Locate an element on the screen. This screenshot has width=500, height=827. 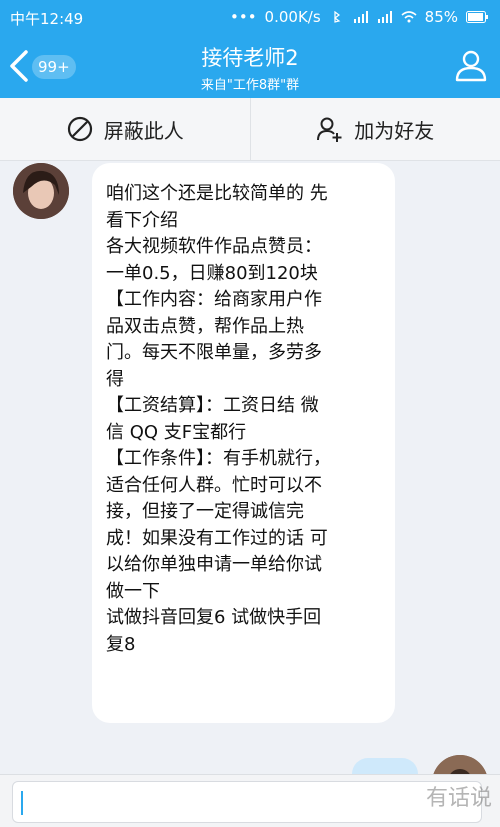
wifi-icon is located at coordinates (409, 17).